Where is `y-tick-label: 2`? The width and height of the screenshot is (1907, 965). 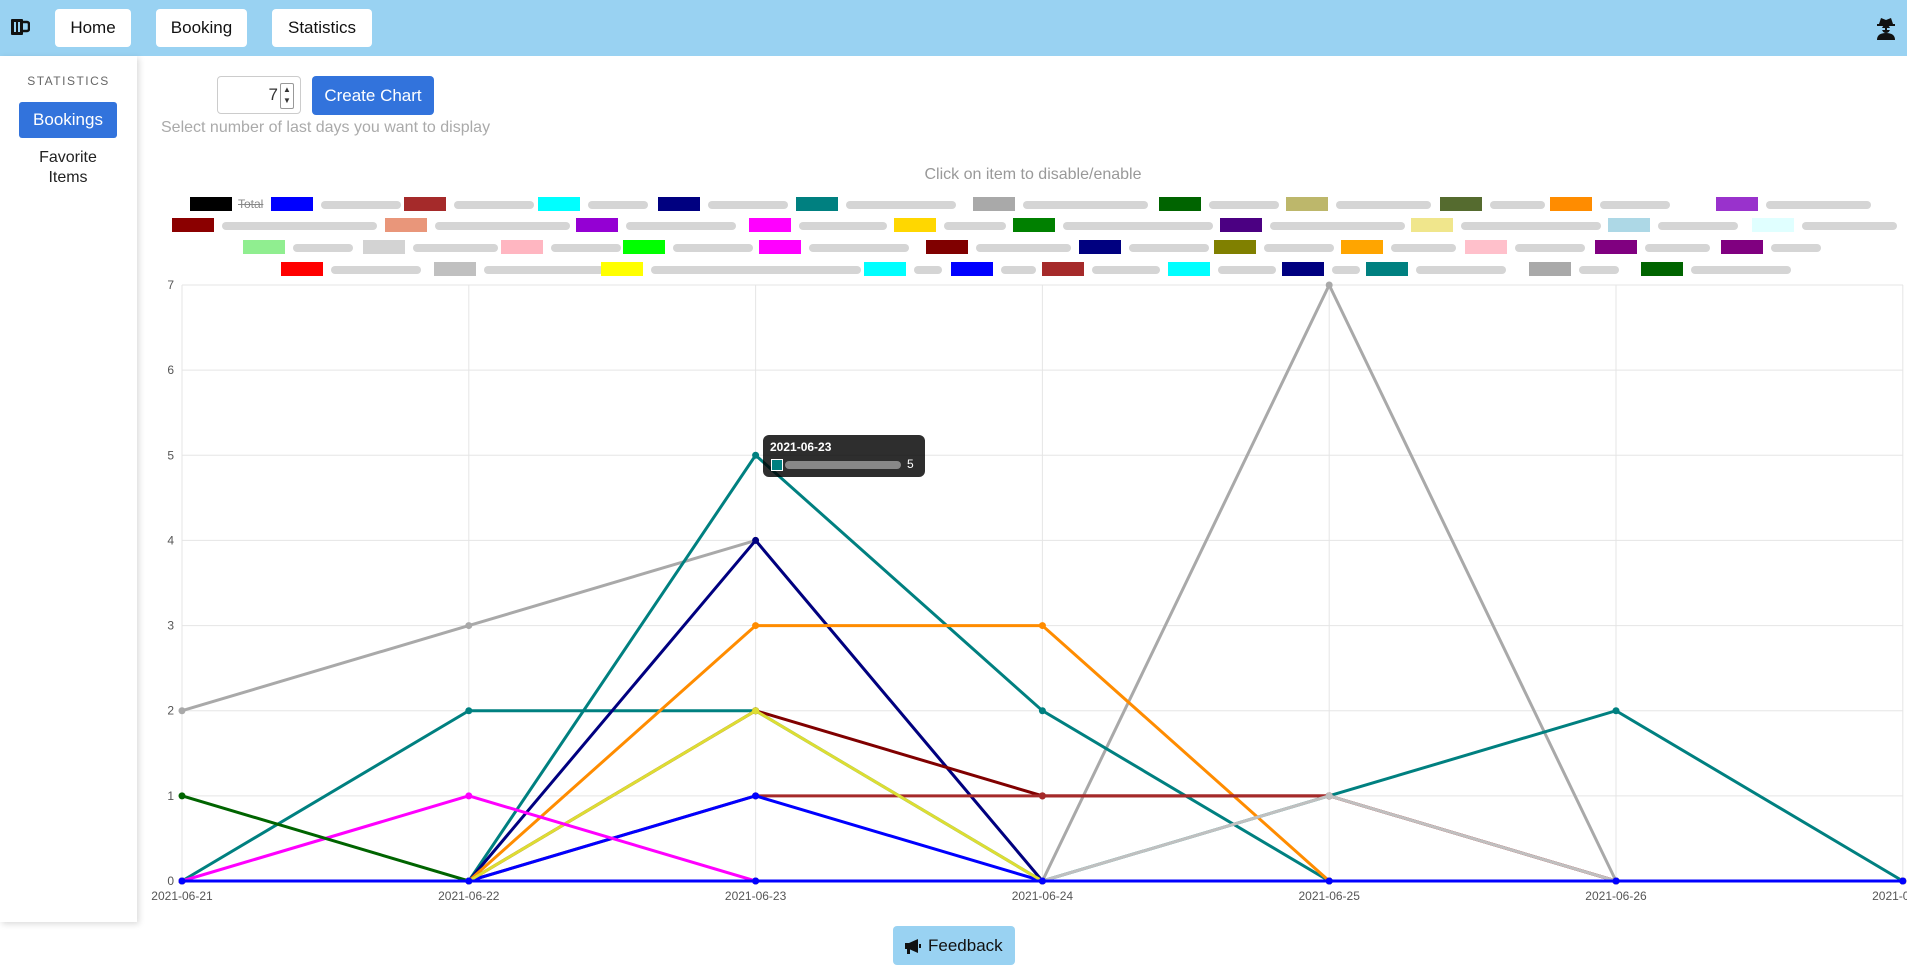 y-tick-label: 2 is located at coordinates (170, 711).